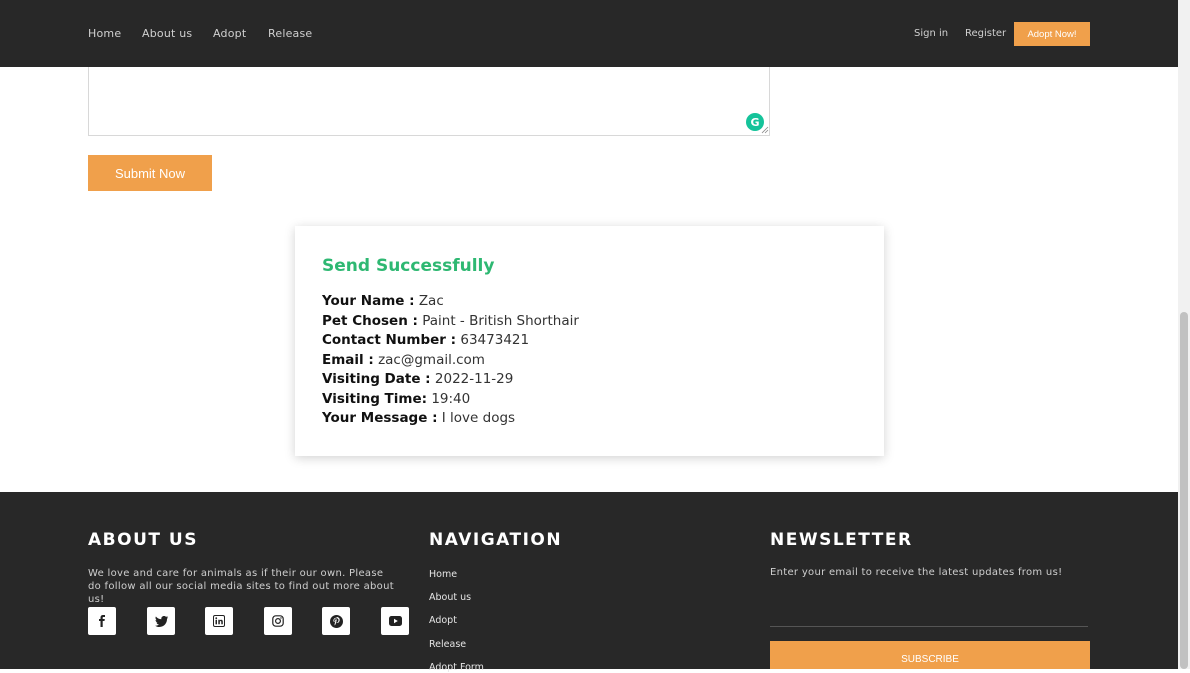 The height and width of the screenshot is (673, 1190). What do you see at coordinates (370, 321) in the screenshot?
I see `detail-label: Pet Chosen :` at bounding box center [370, 321].